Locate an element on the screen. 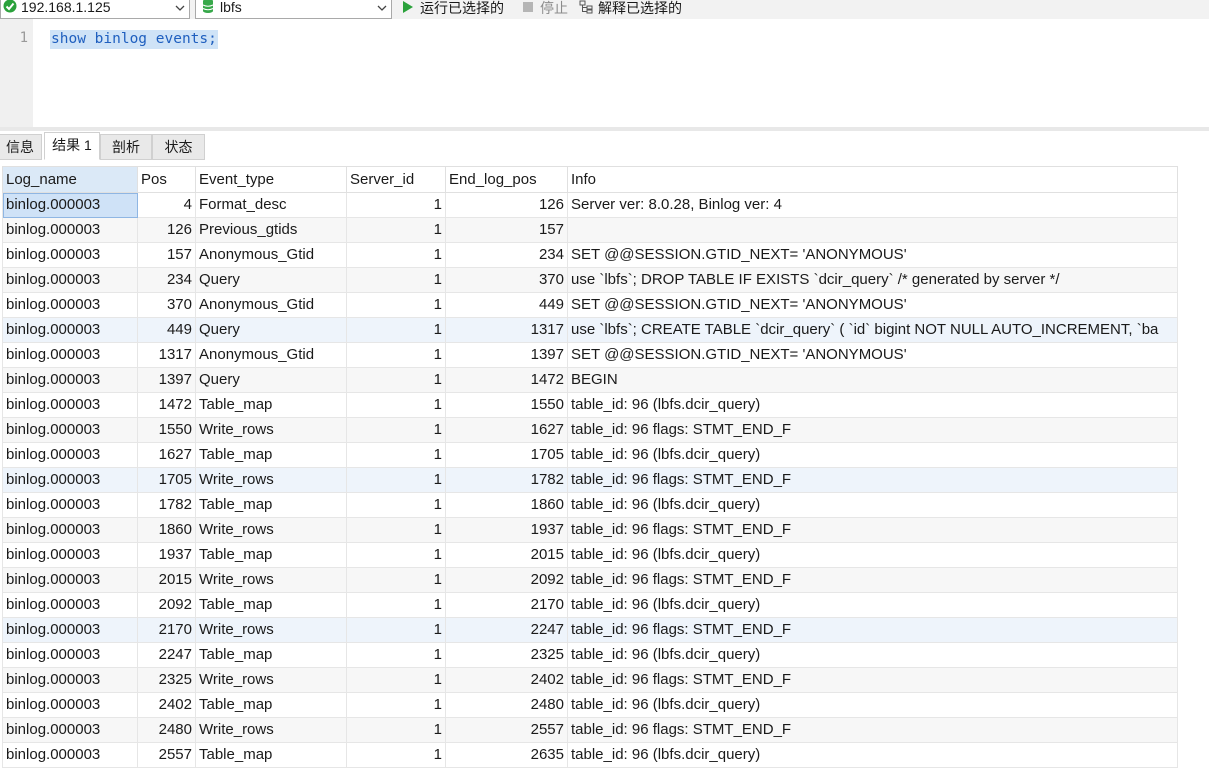 The width and height of the screenshot is (1209, 773). cell-event-type: Query is located at coordinates (271, 280).